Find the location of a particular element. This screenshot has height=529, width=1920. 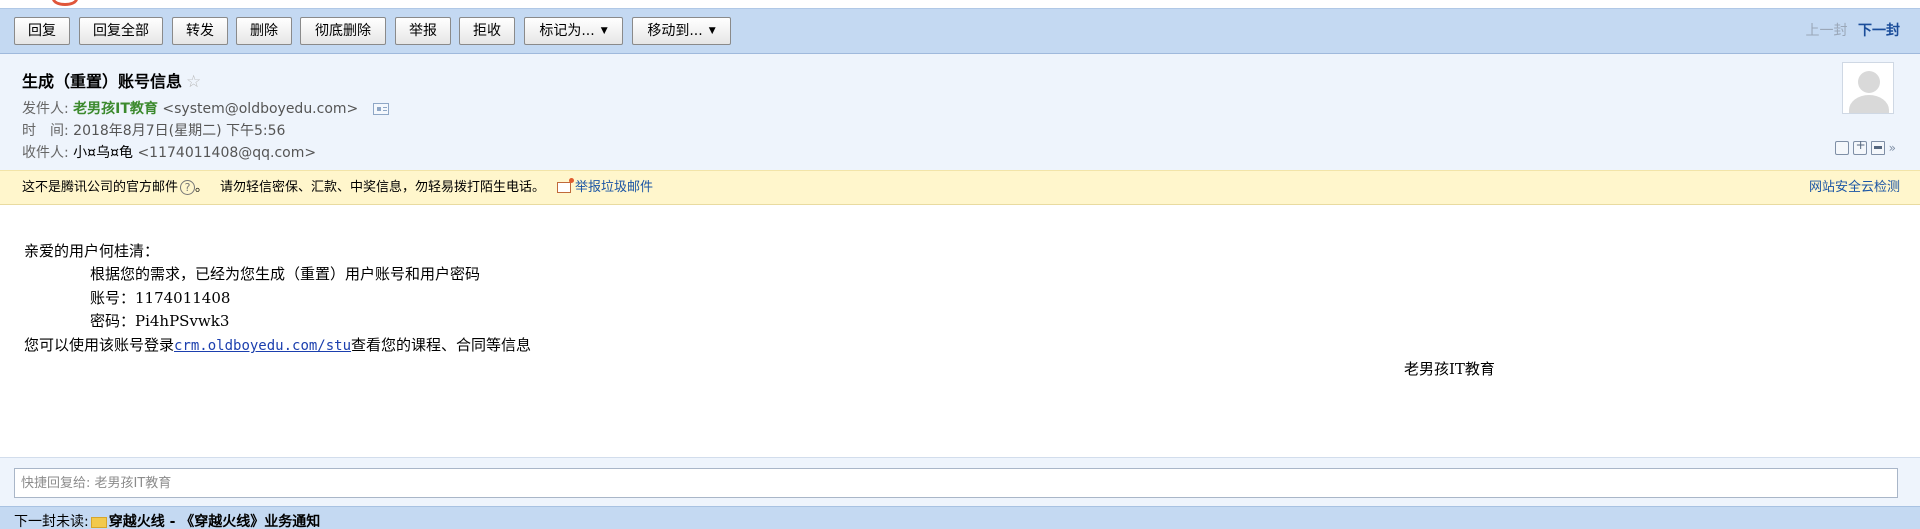

warning-advice: 请勿轻信密保、汇款、中奖信息，勿轻易拨打陌生电话。 is located at coordinates (383, 187).